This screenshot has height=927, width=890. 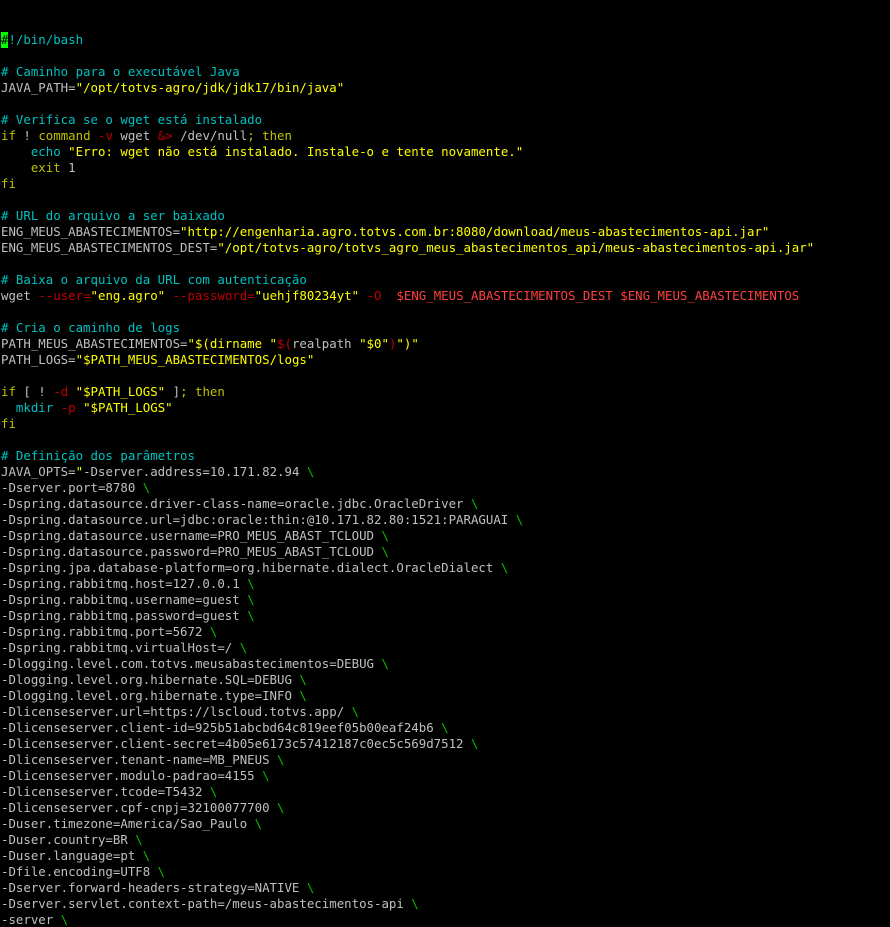 I want to click on code-text: wget, so click(x=20, y=295).